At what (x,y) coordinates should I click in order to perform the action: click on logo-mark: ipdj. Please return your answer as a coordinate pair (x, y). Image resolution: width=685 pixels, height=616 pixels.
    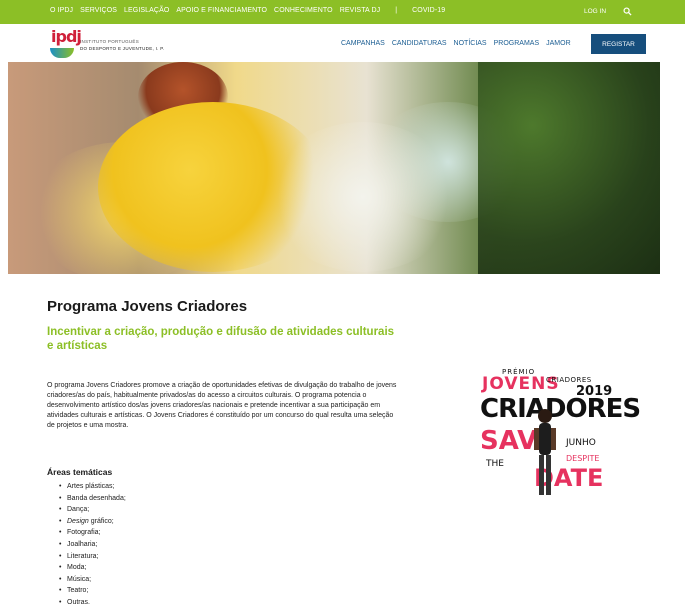
    Looking at the image, I should click on (66, 42).